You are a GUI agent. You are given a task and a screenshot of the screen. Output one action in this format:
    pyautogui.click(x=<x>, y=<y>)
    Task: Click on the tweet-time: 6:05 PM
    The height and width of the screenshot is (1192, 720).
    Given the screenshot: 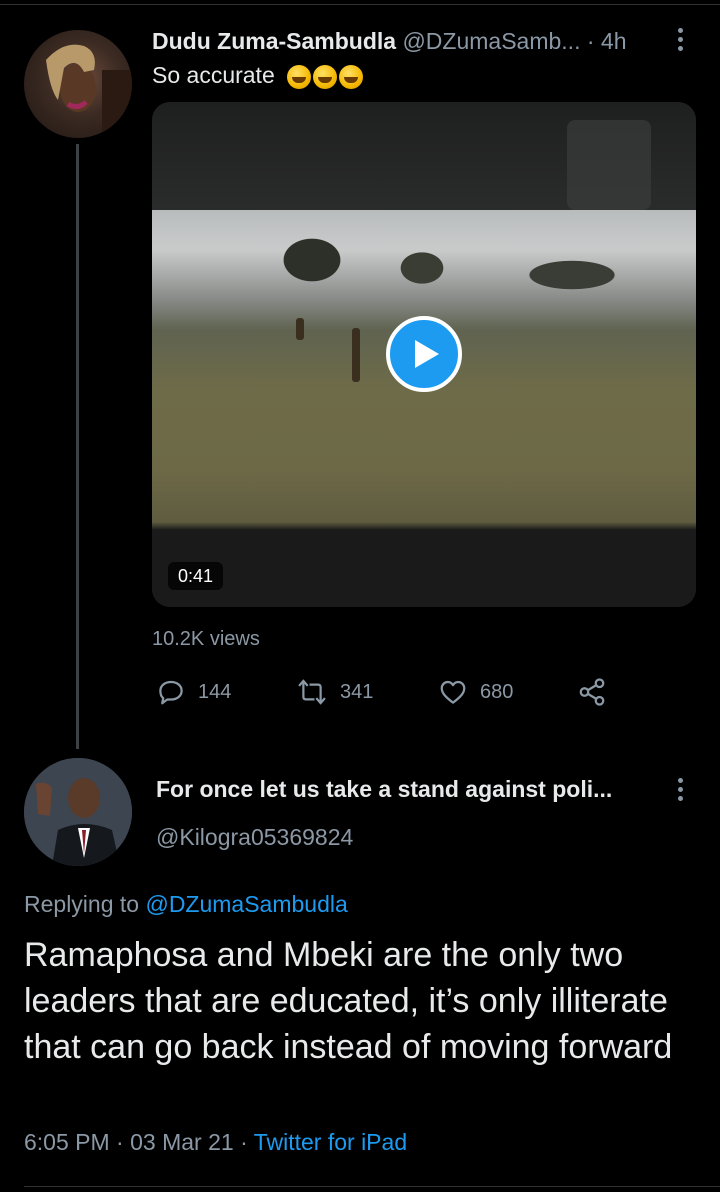 What is the action you would take?
    pyautogui.click(x=67, y=1142)
    